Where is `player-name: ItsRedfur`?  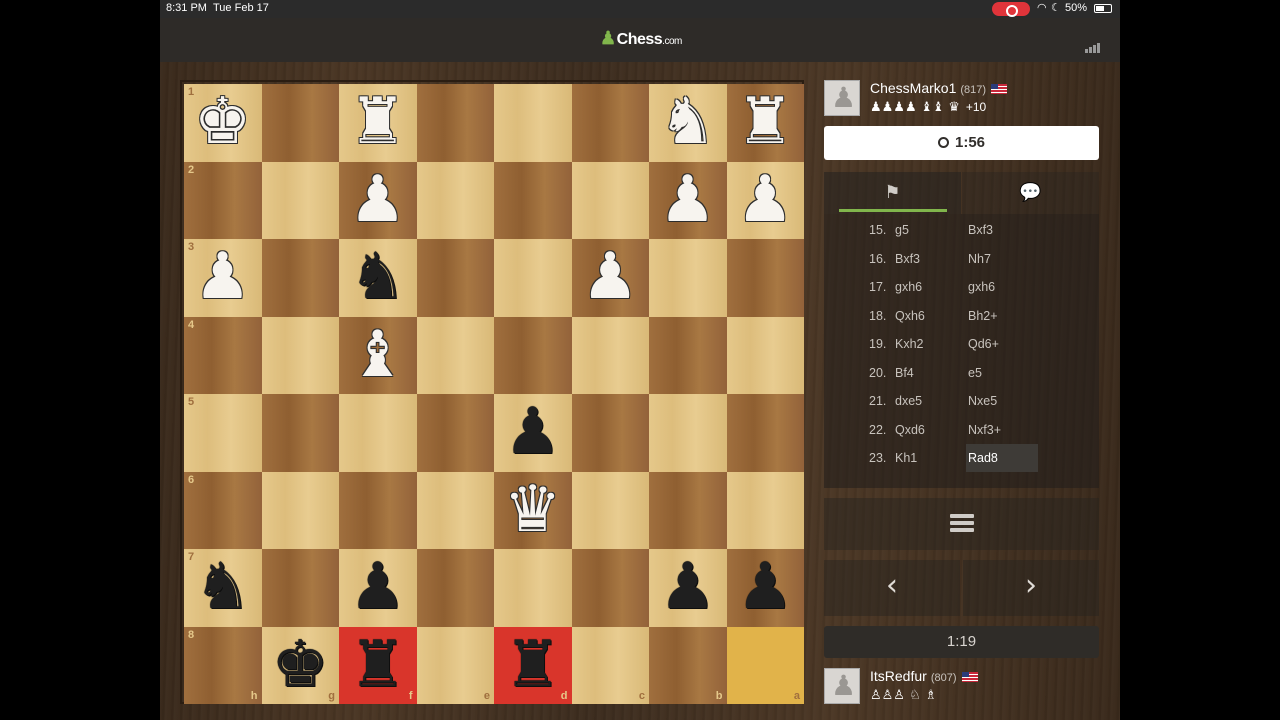
player-name: ItsRedfur is located at coordinates (898, 676).